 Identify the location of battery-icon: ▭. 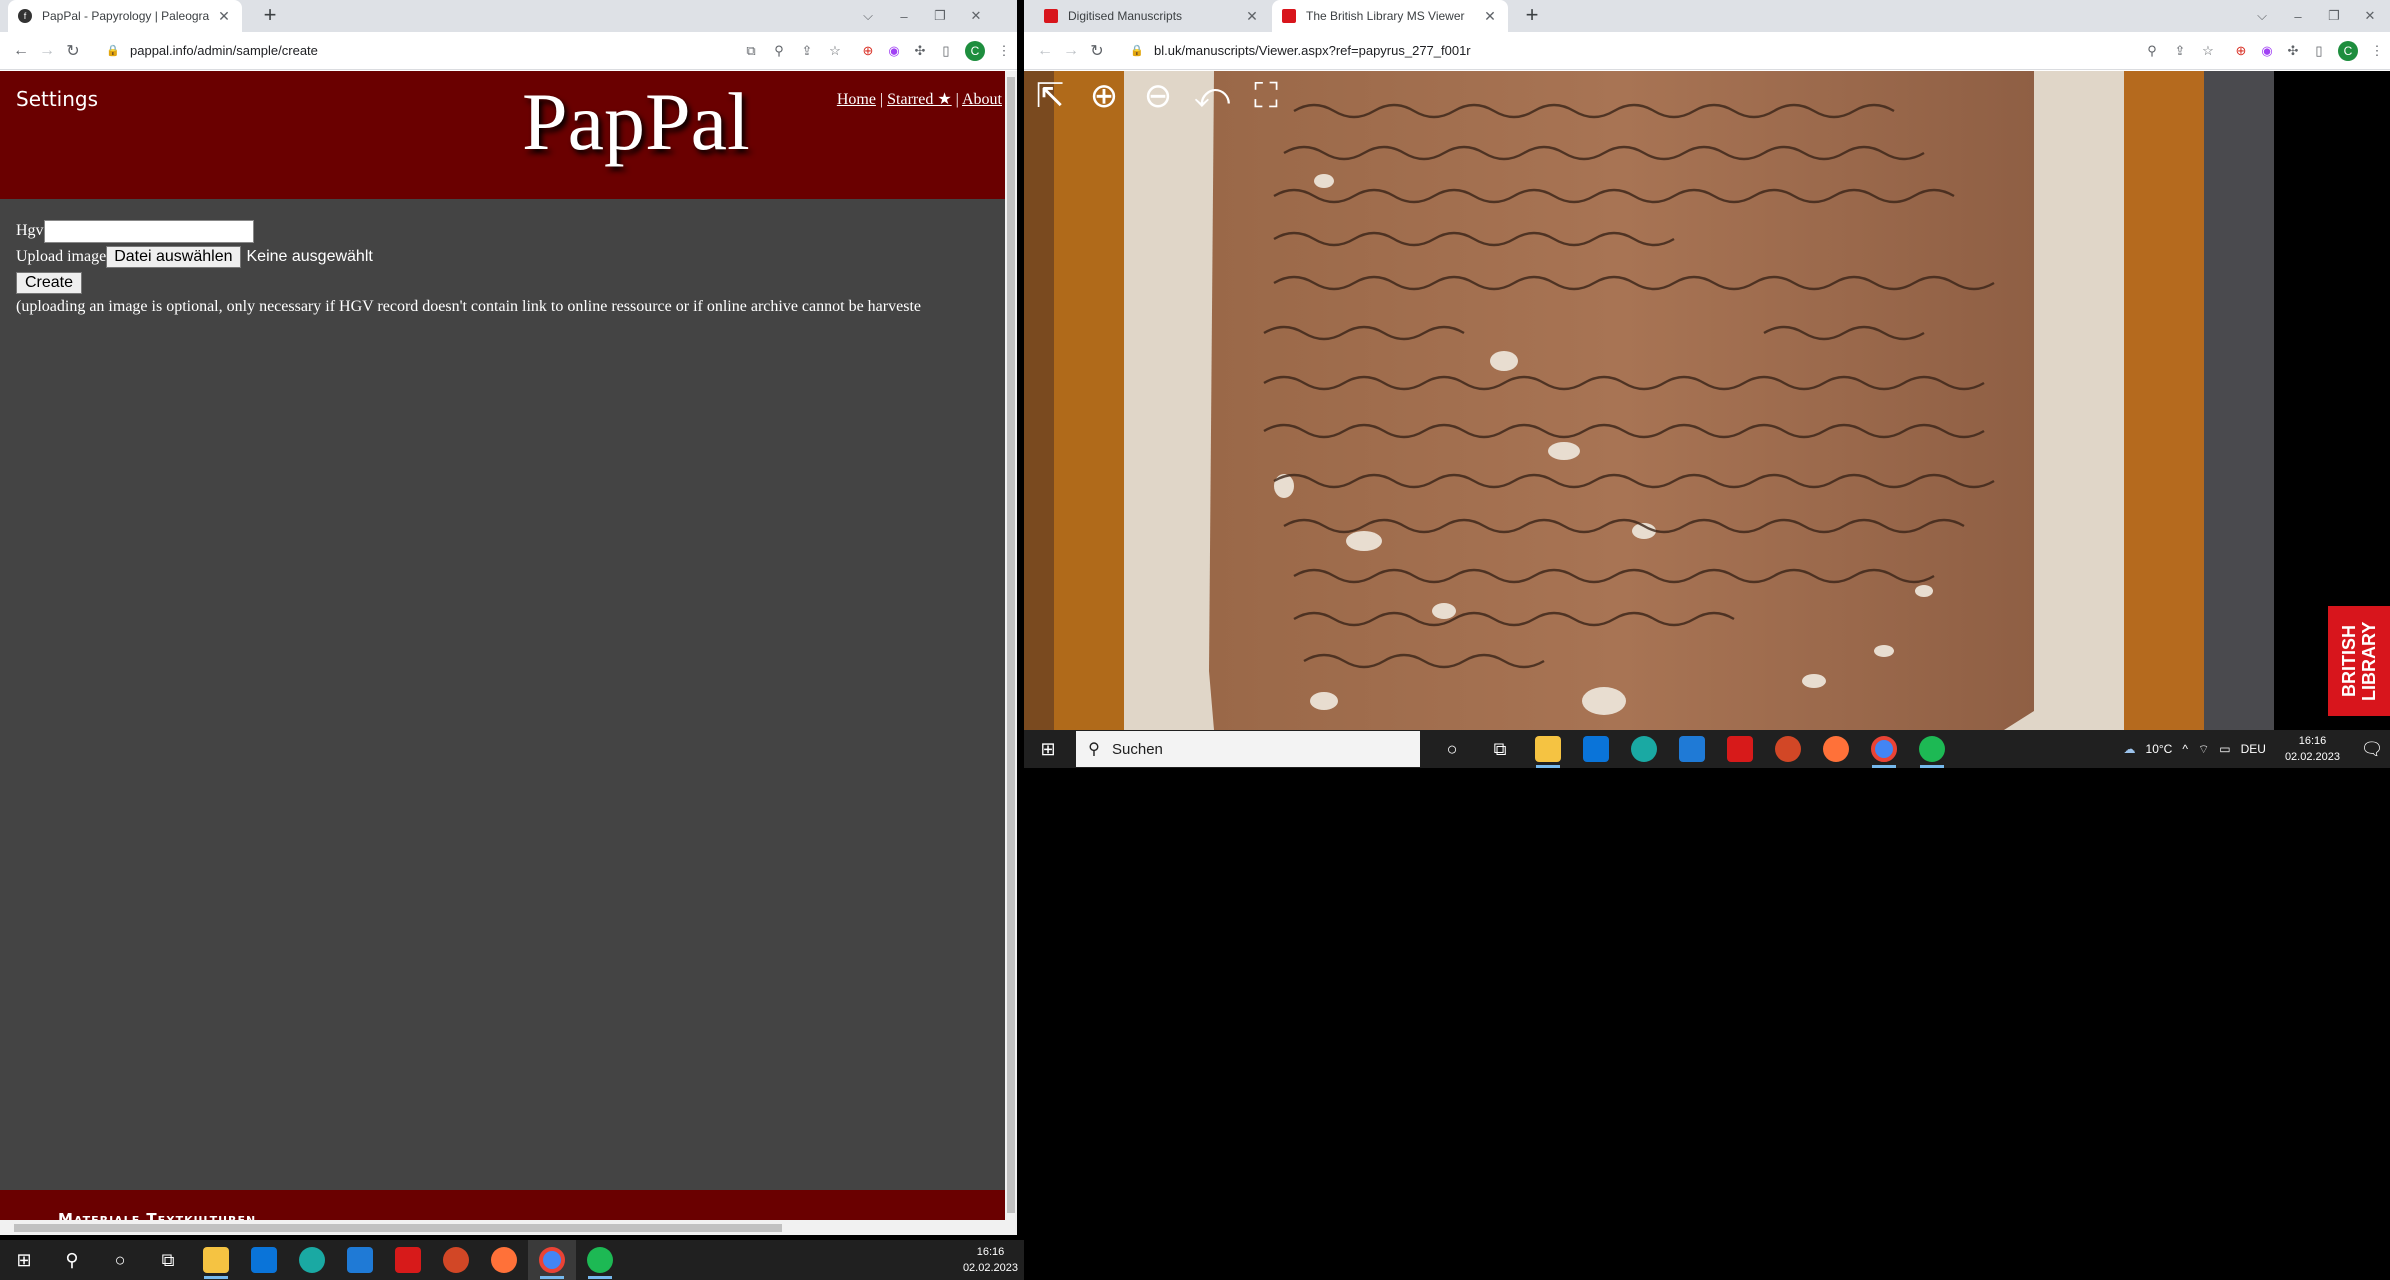
(2224, 749).